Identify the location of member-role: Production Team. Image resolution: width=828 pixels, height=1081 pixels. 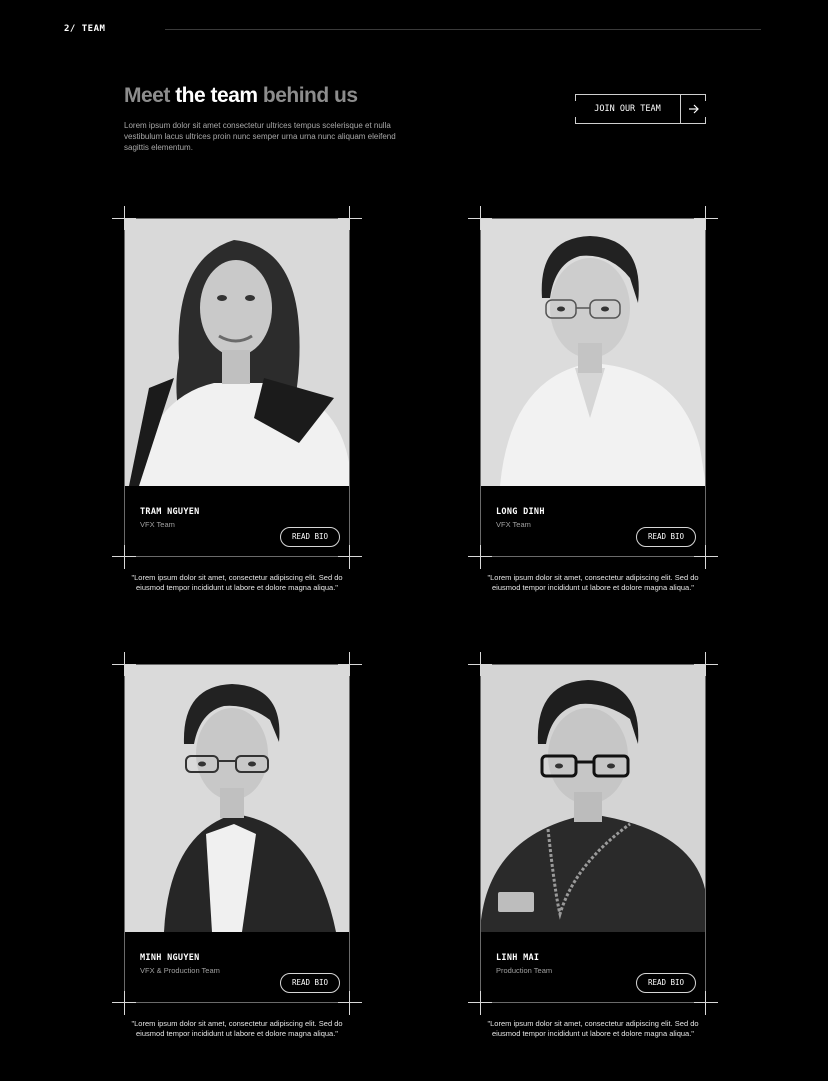
(524, 970).